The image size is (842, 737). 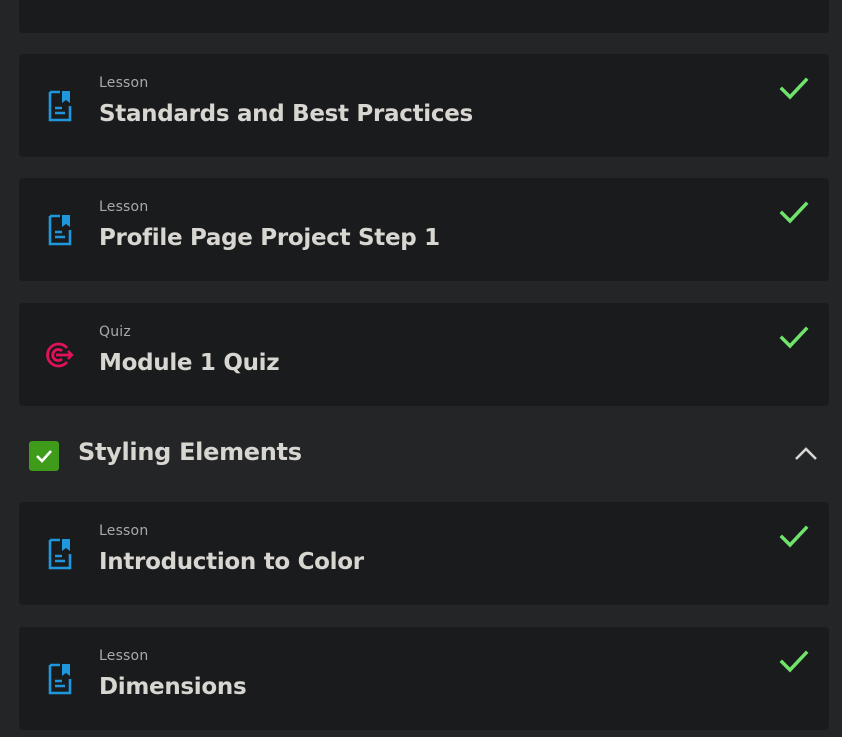 What do you see at coordinates (231, 562) in the screenshot?
I see `item-title: Introduction to Color` at bounding box center [231, 562].